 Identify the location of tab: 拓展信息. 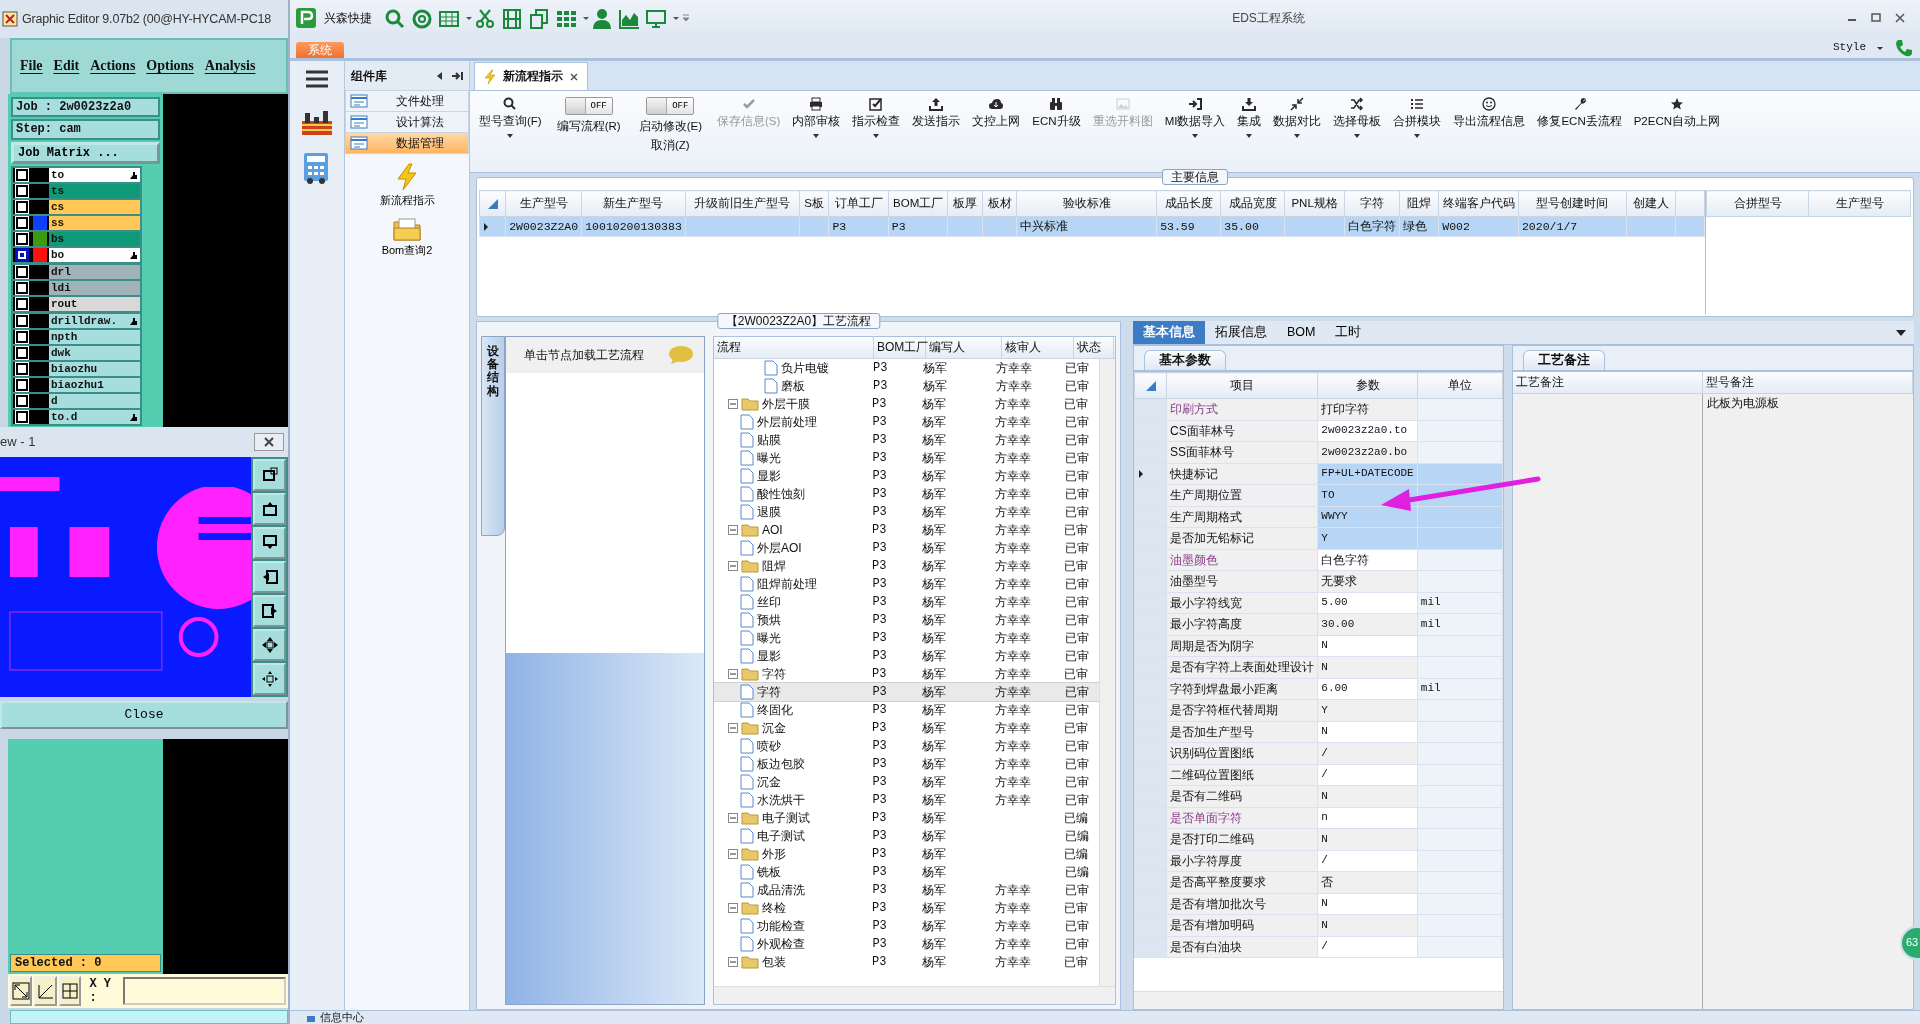
(1241, 332).